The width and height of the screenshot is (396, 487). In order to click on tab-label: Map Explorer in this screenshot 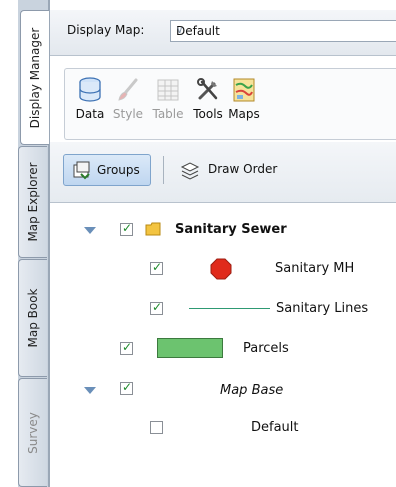, I will do `click(33, 202)`.